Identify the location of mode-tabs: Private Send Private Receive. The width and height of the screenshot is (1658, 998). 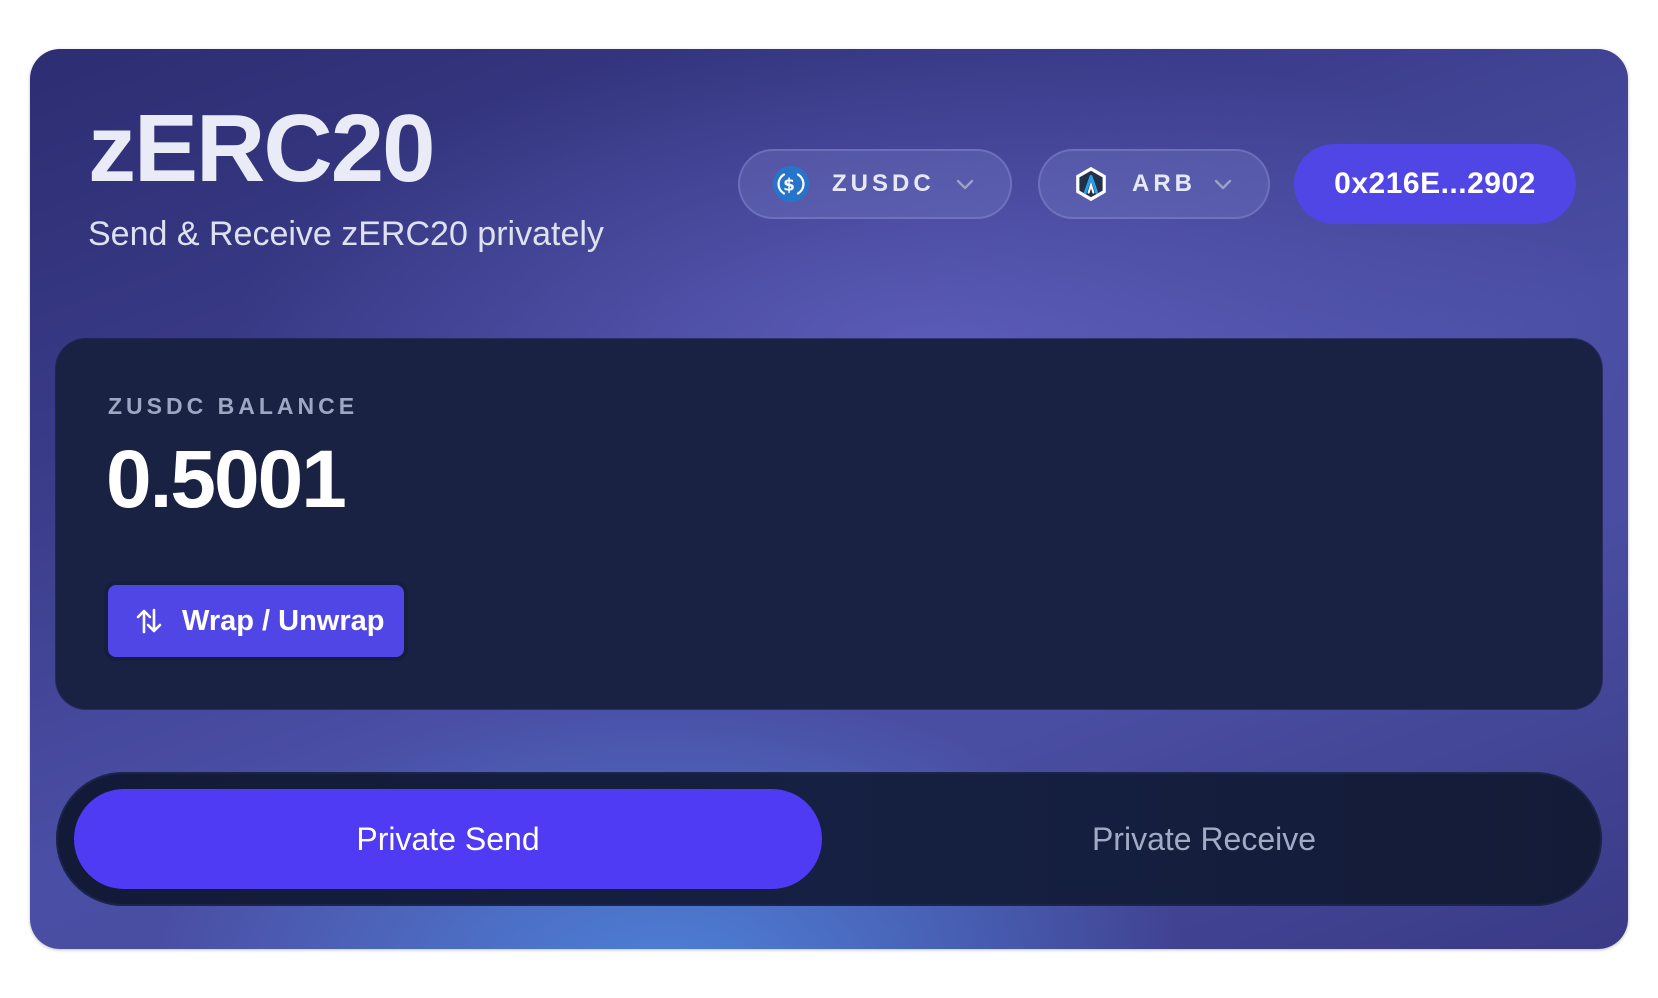
(829, 839).